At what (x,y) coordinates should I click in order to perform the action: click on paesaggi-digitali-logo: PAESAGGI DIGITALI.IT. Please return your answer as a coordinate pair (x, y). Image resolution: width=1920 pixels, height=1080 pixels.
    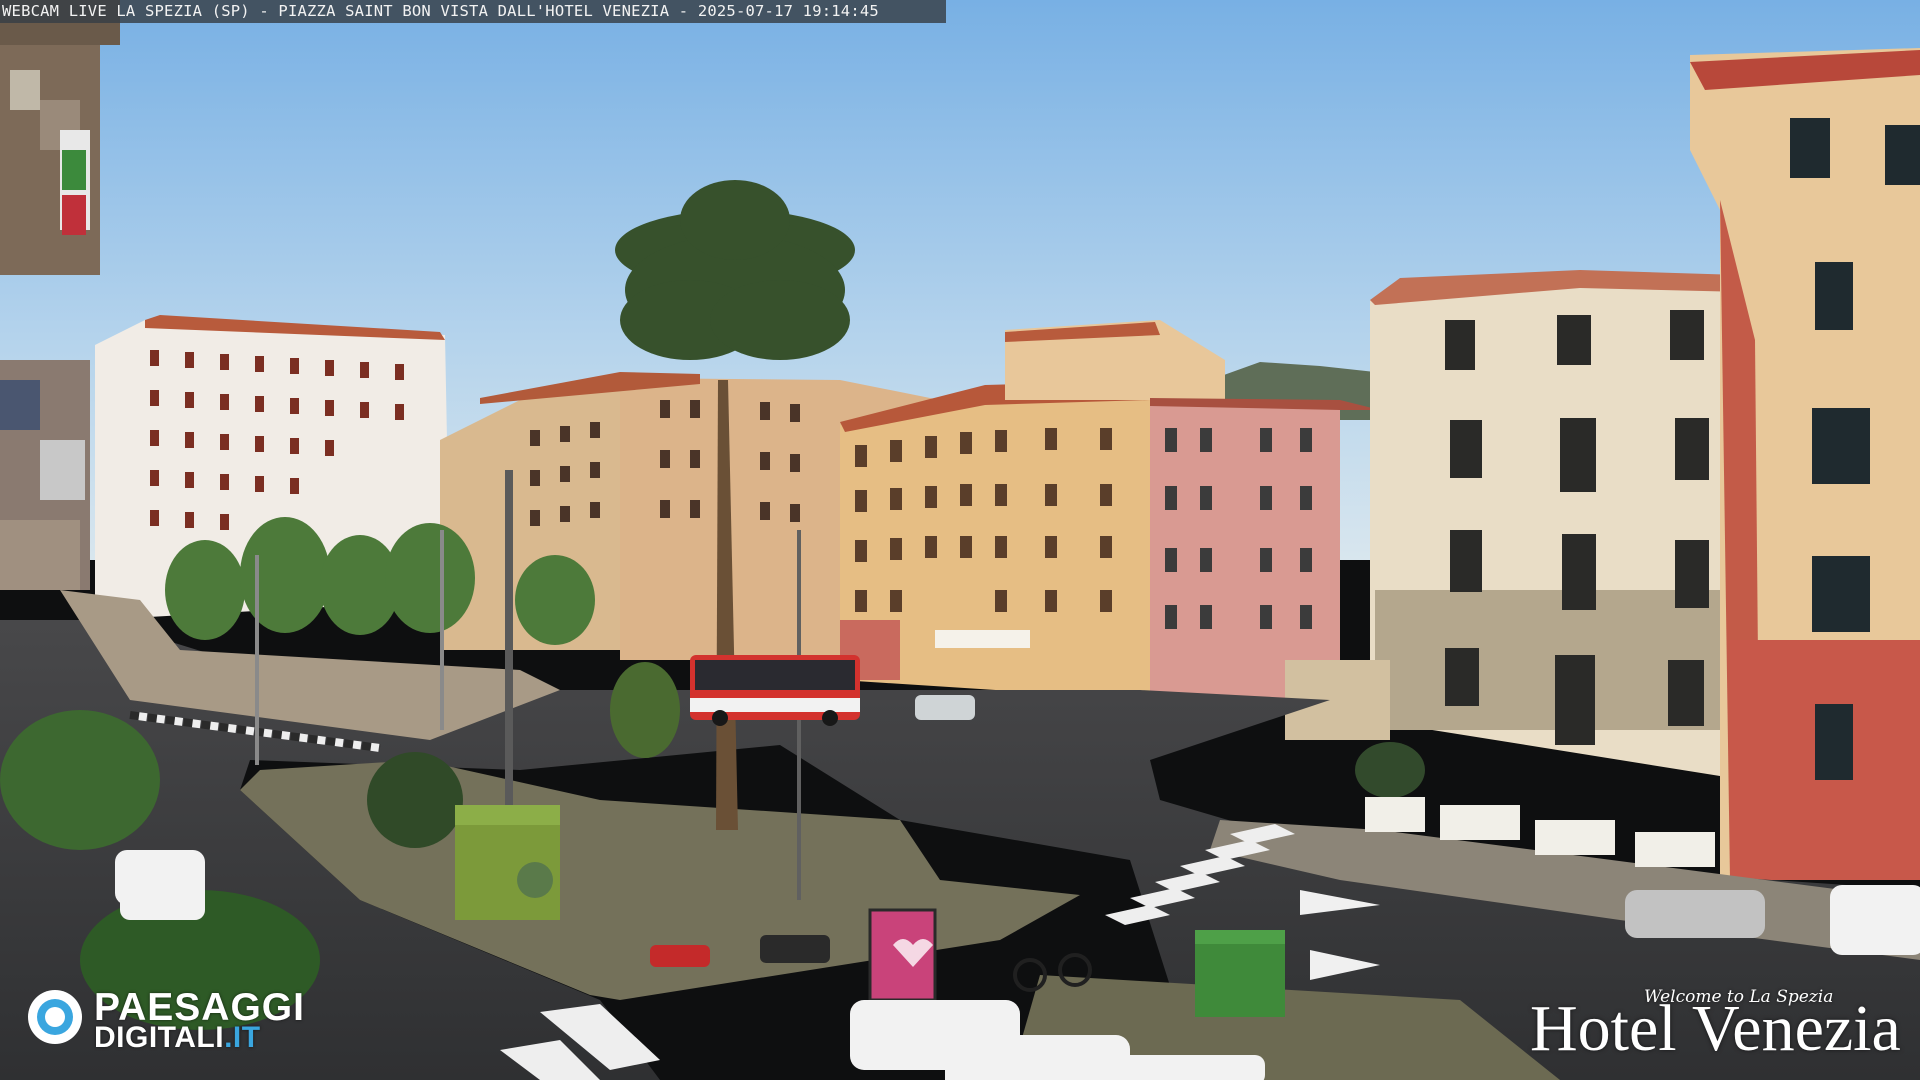
    Looking at the image, I should click on (188, 1021).